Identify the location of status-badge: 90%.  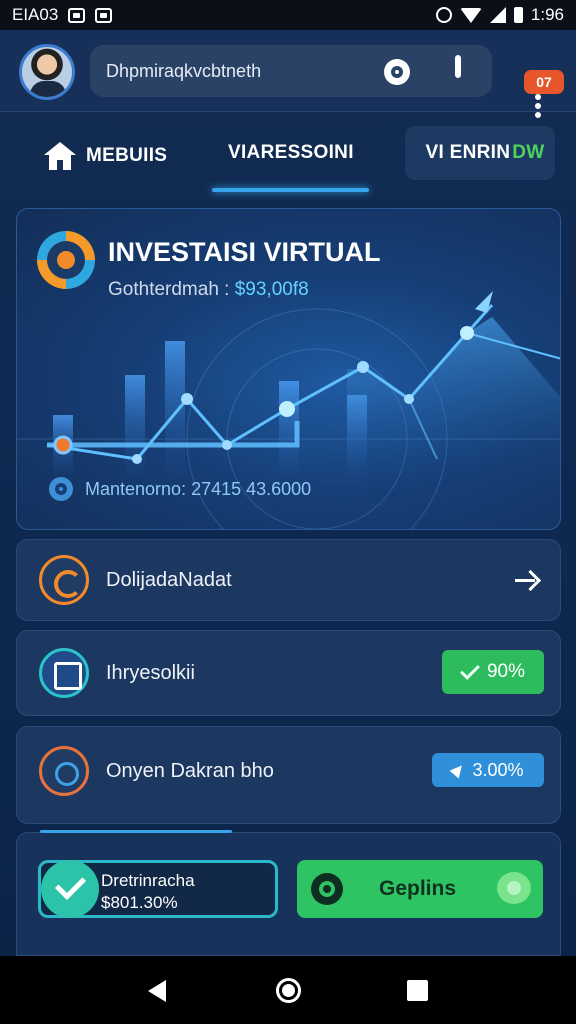
(493, 672).